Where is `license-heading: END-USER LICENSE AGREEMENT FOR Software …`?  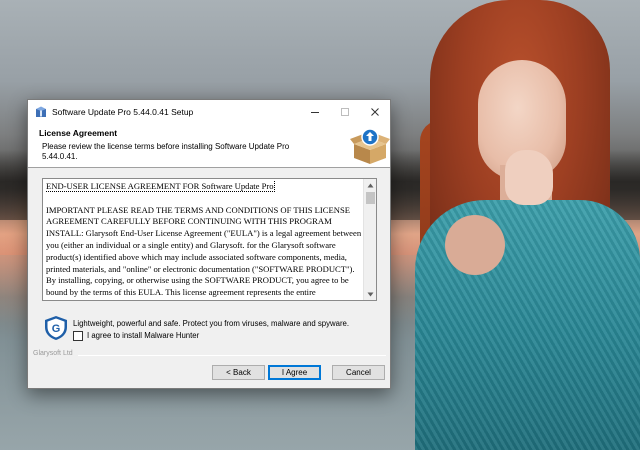
license-heading: END-USER LICENSE AGREEMENT FOR Software … is located at coordinates (160, 186).